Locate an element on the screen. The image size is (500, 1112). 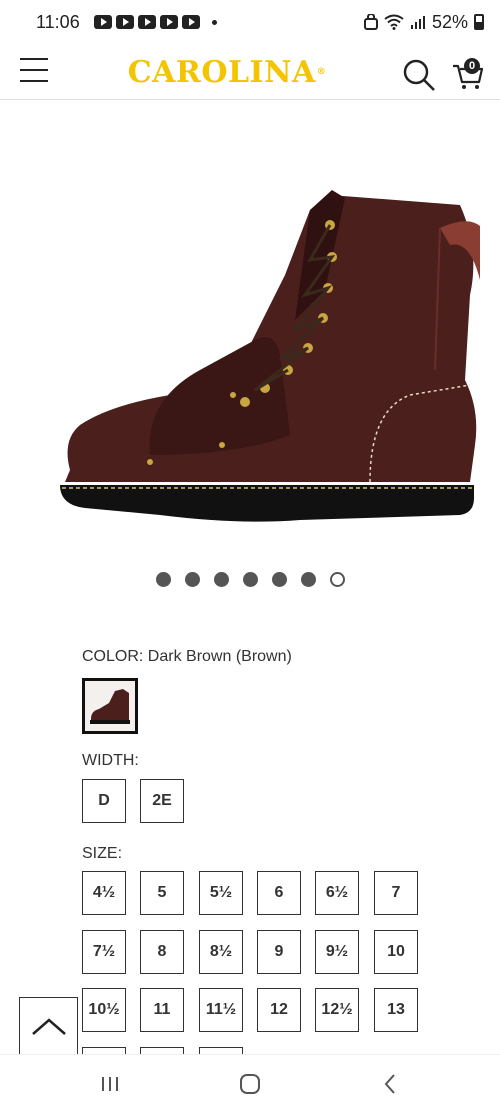
logo-registered-mark: ® is located at coordinates (321, 72).